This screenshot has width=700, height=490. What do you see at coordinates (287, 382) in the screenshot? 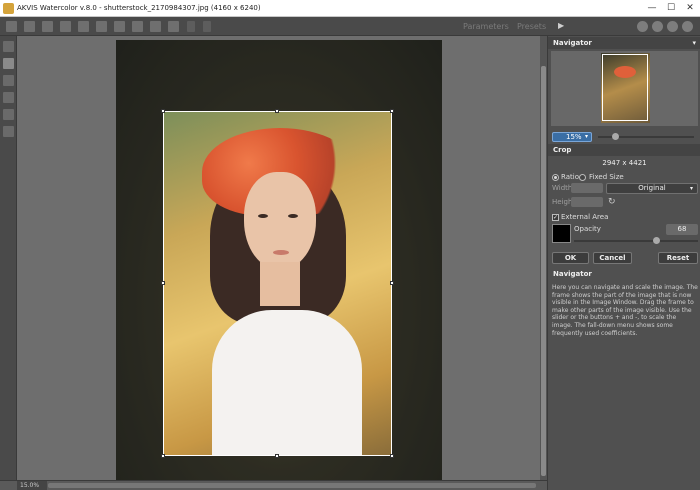
I see `dress` at bounding box center [287, 382].